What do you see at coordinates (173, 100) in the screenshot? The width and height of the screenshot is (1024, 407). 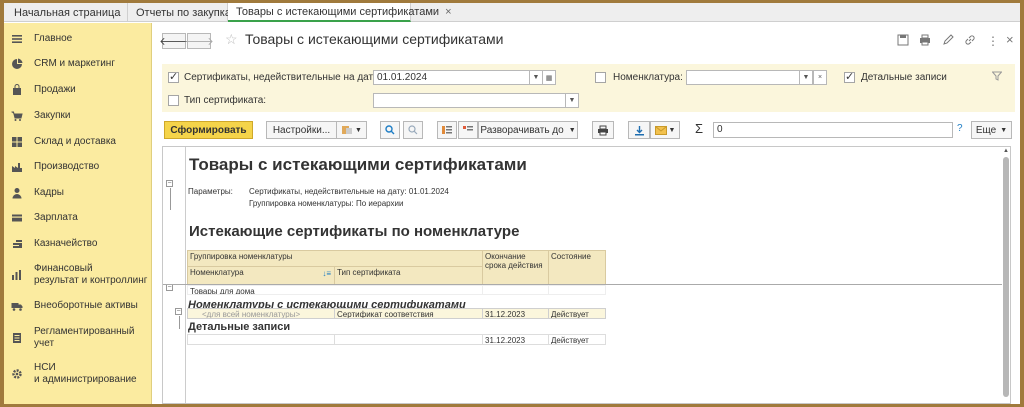 I see `certificate-type-checkbox` at bounding box center [173, 100].